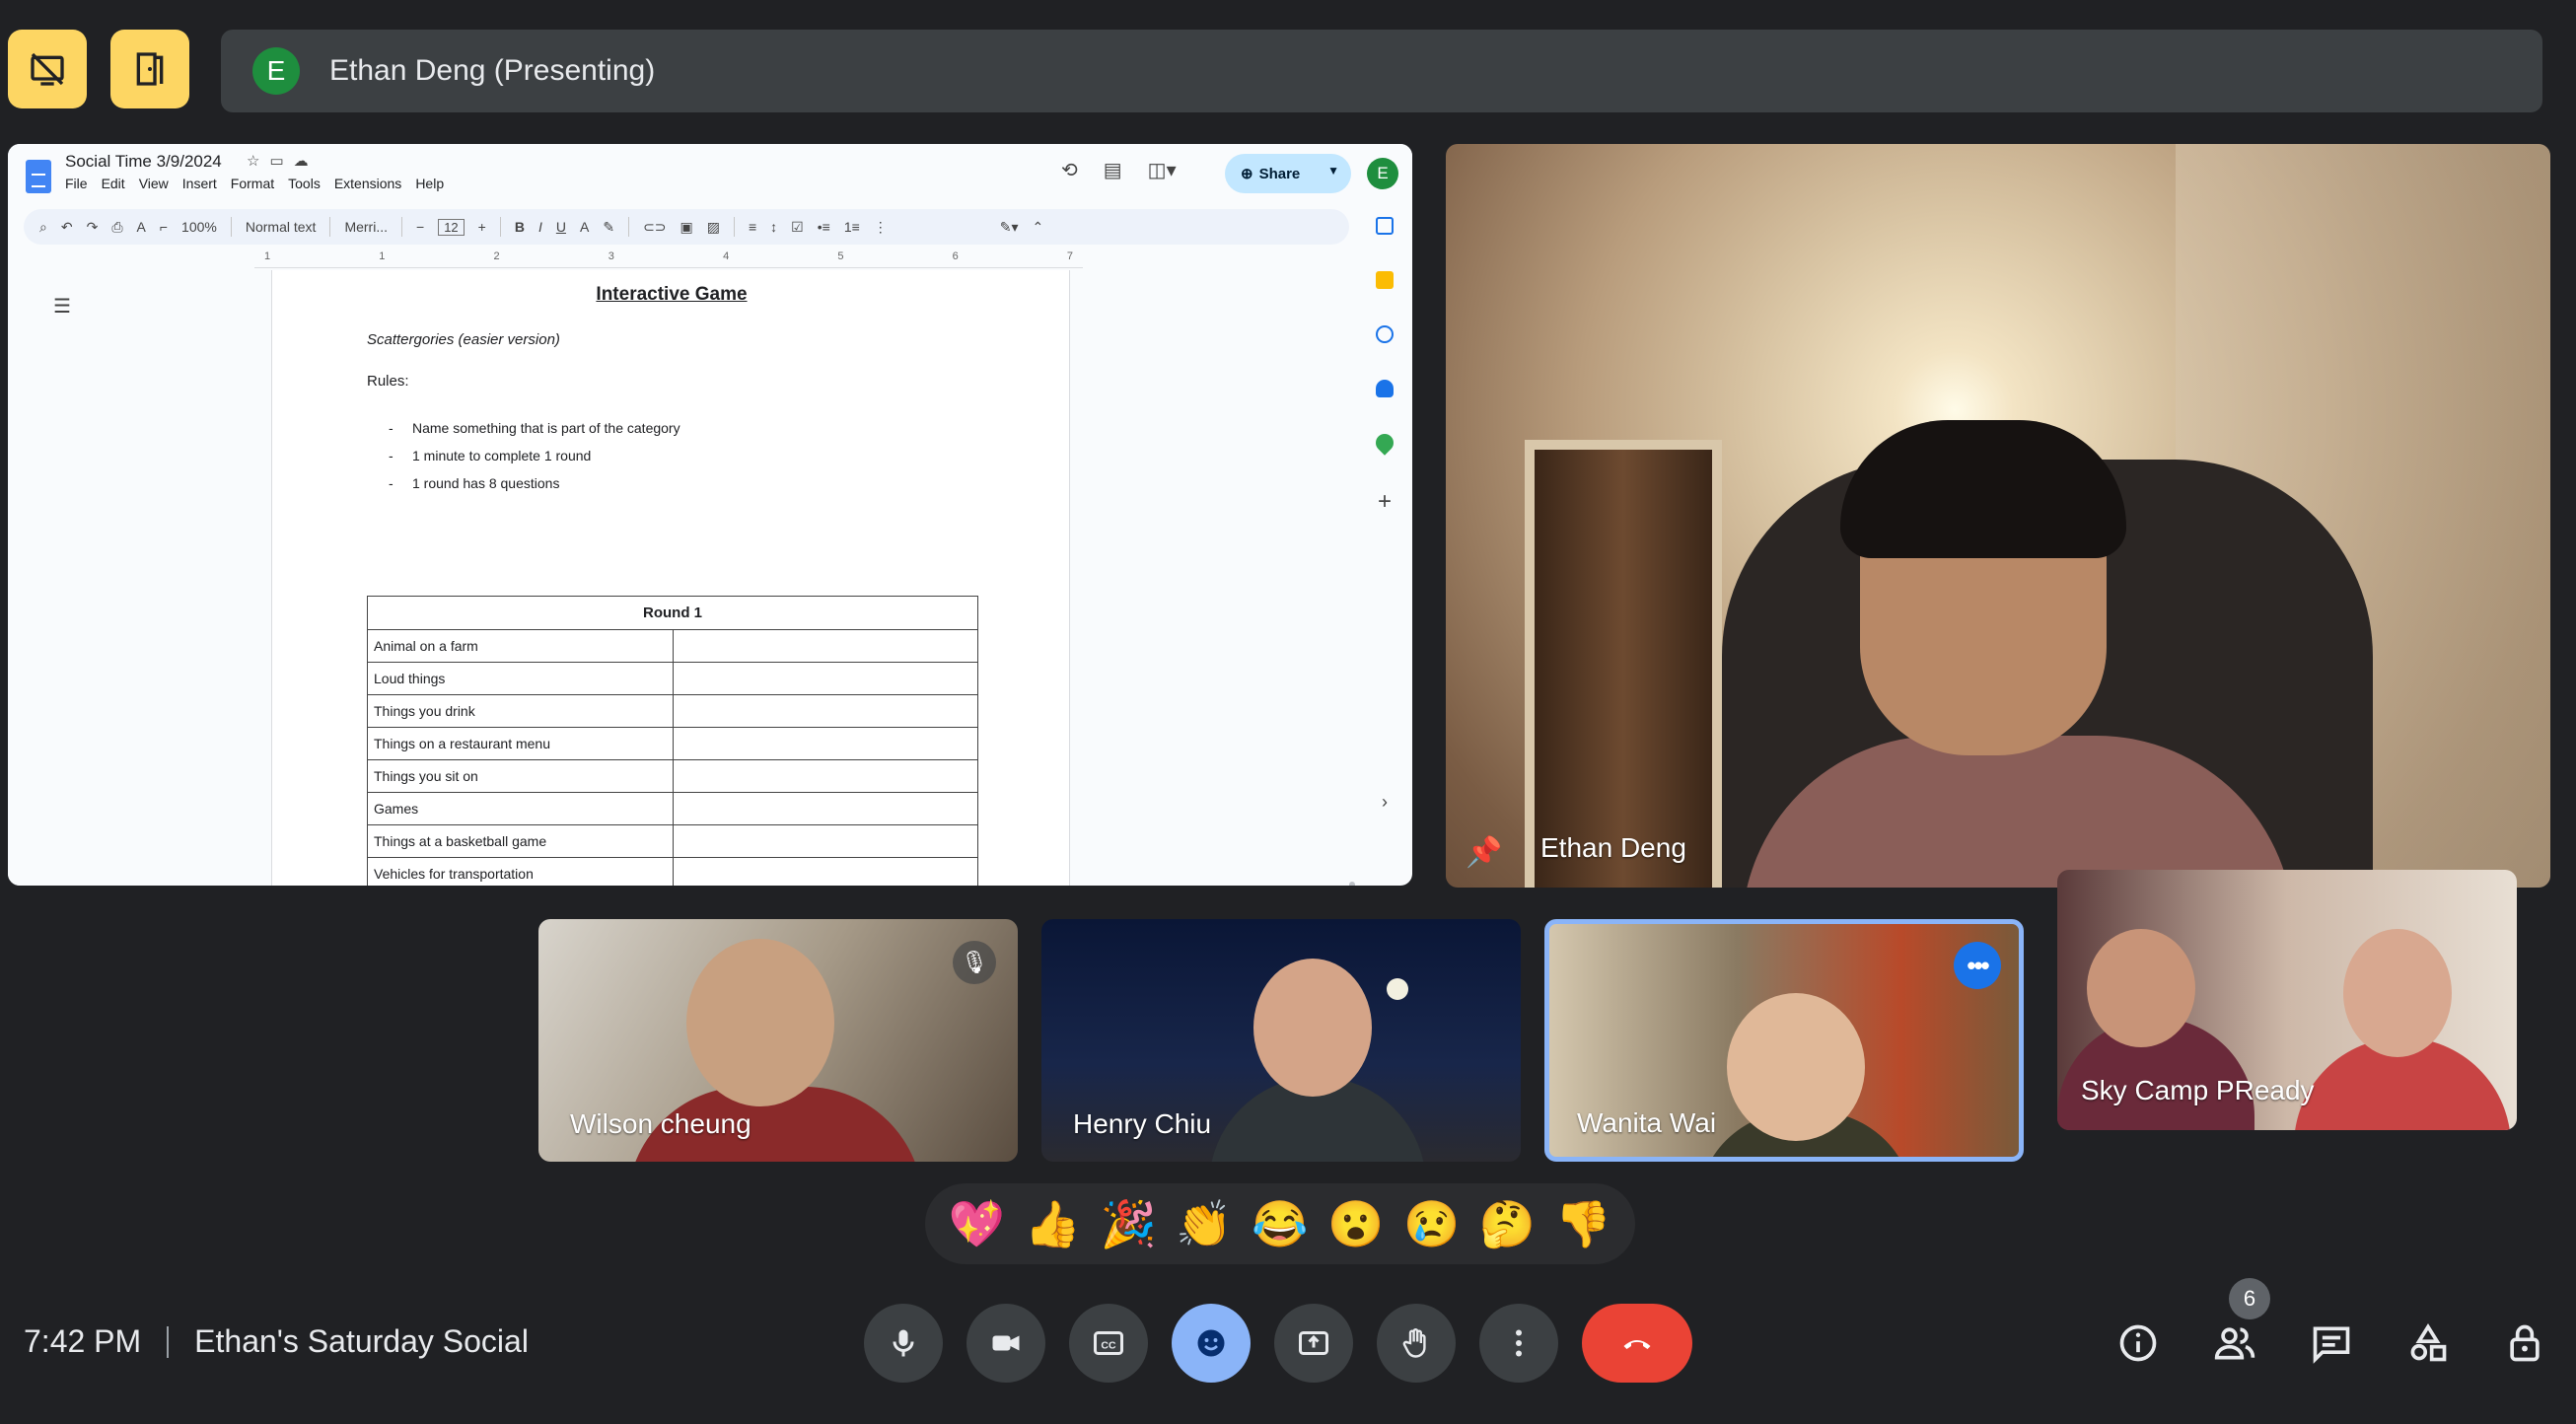 This screenshot has height=1424, width=2576. I want to click on pin-icon: 📌, so click(1484, 852).